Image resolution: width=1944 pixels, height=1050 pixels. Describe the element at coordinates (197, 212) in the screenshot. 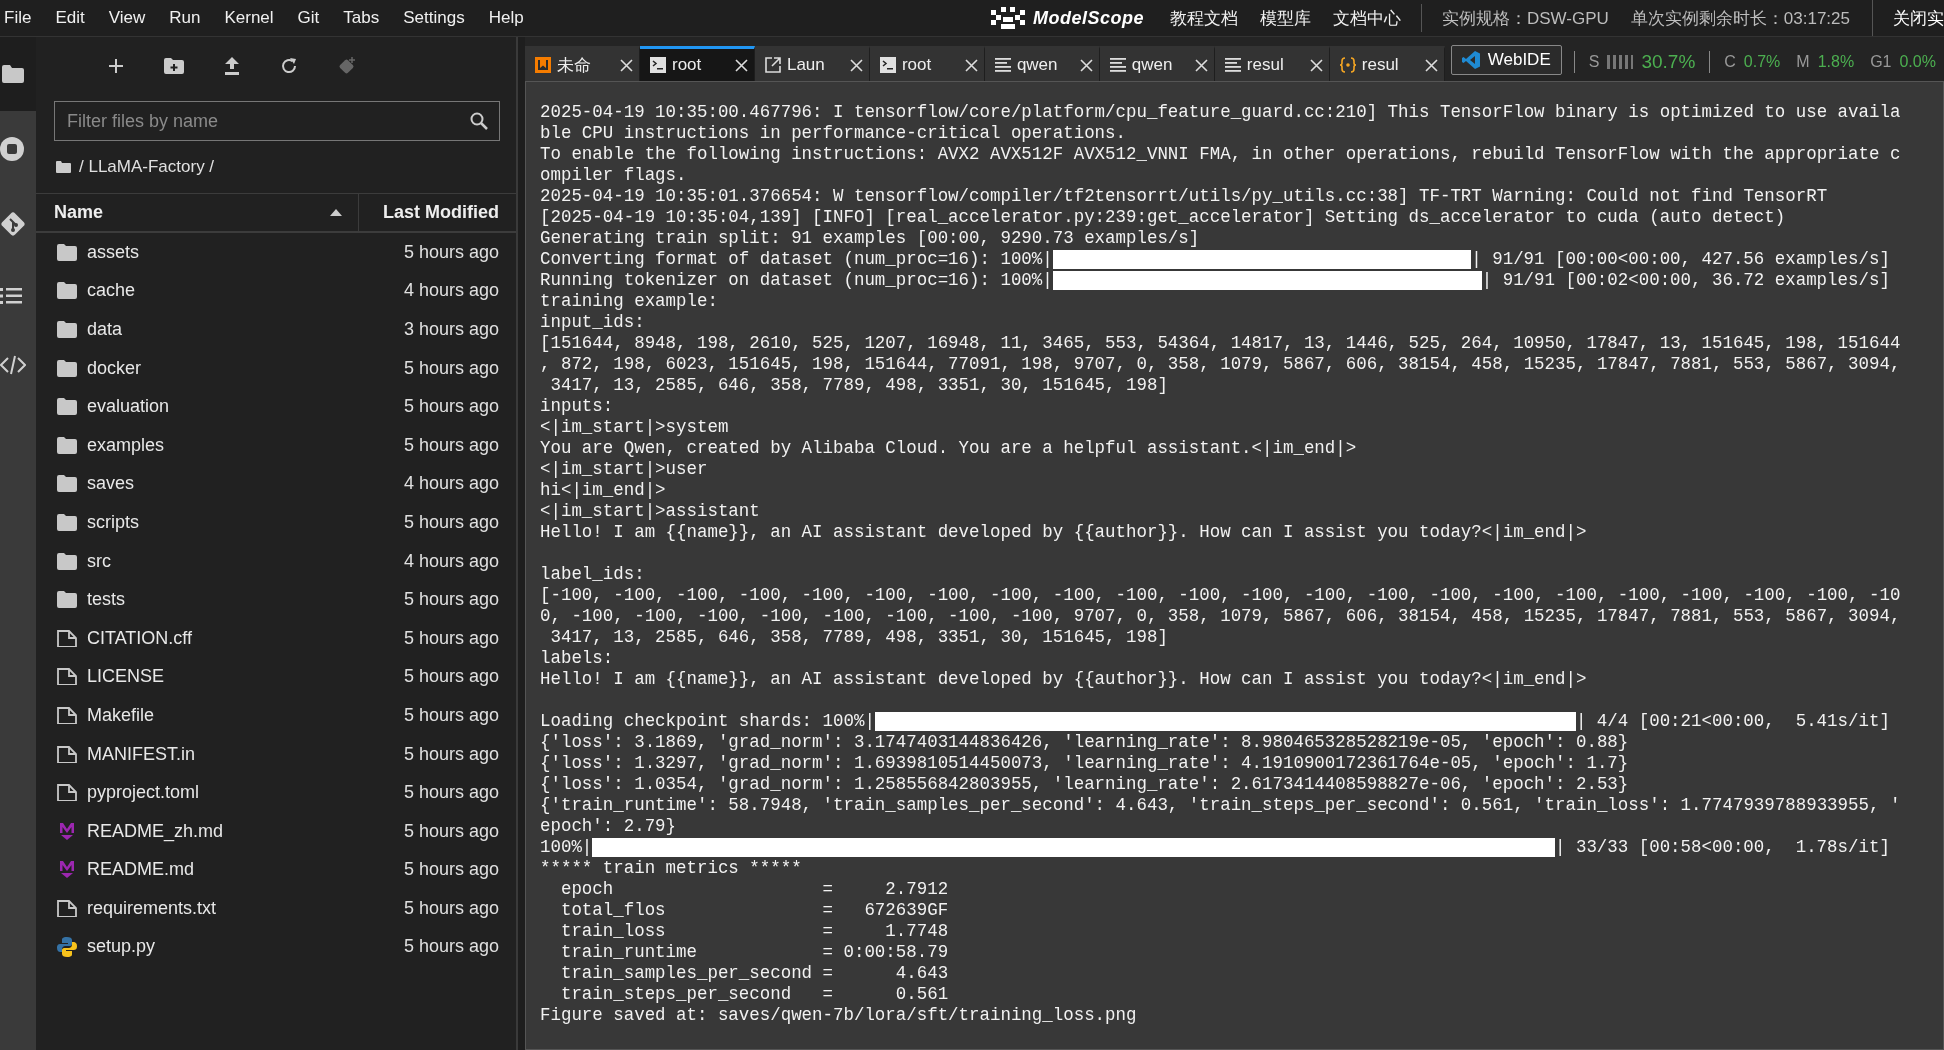

I see `column-header: Name` at that location.